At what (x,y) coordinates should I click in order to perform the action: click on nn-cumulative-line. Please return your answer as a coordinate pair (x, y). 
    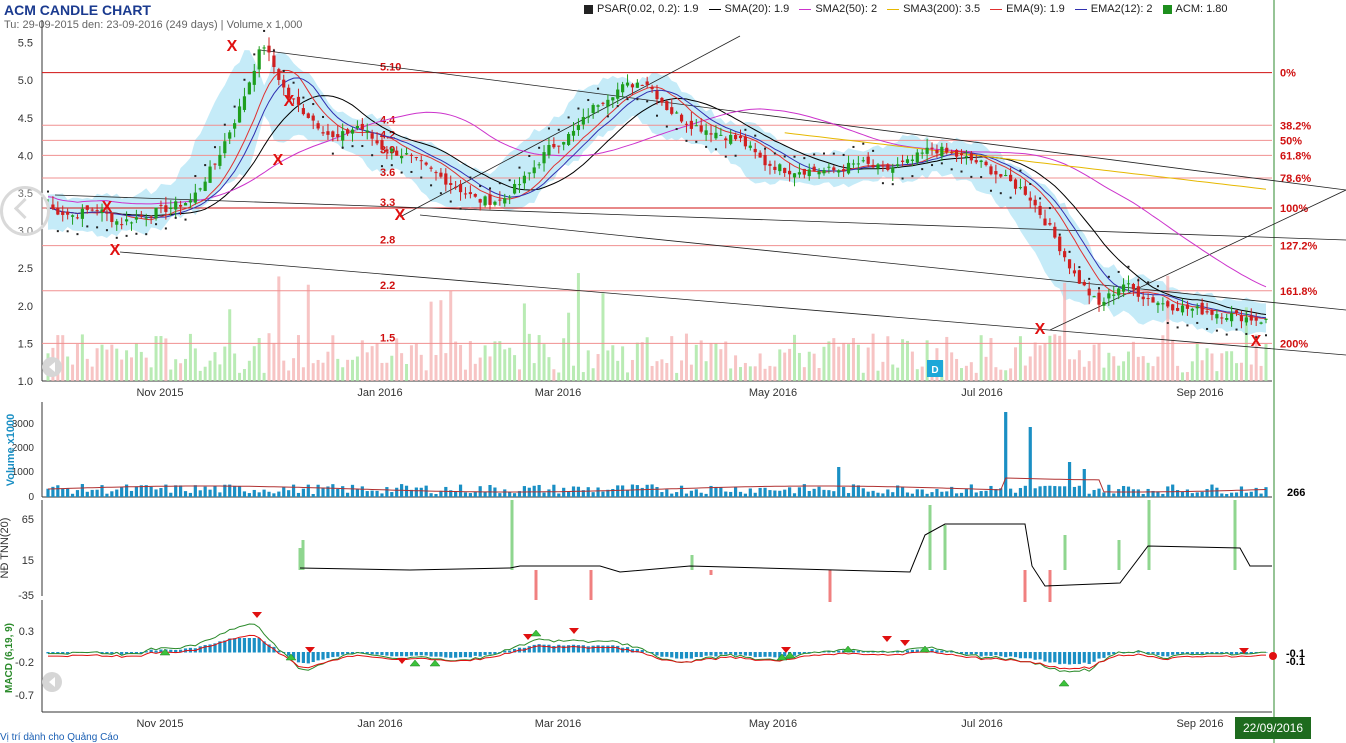
    Looking at the image, I should click on (785, 555).